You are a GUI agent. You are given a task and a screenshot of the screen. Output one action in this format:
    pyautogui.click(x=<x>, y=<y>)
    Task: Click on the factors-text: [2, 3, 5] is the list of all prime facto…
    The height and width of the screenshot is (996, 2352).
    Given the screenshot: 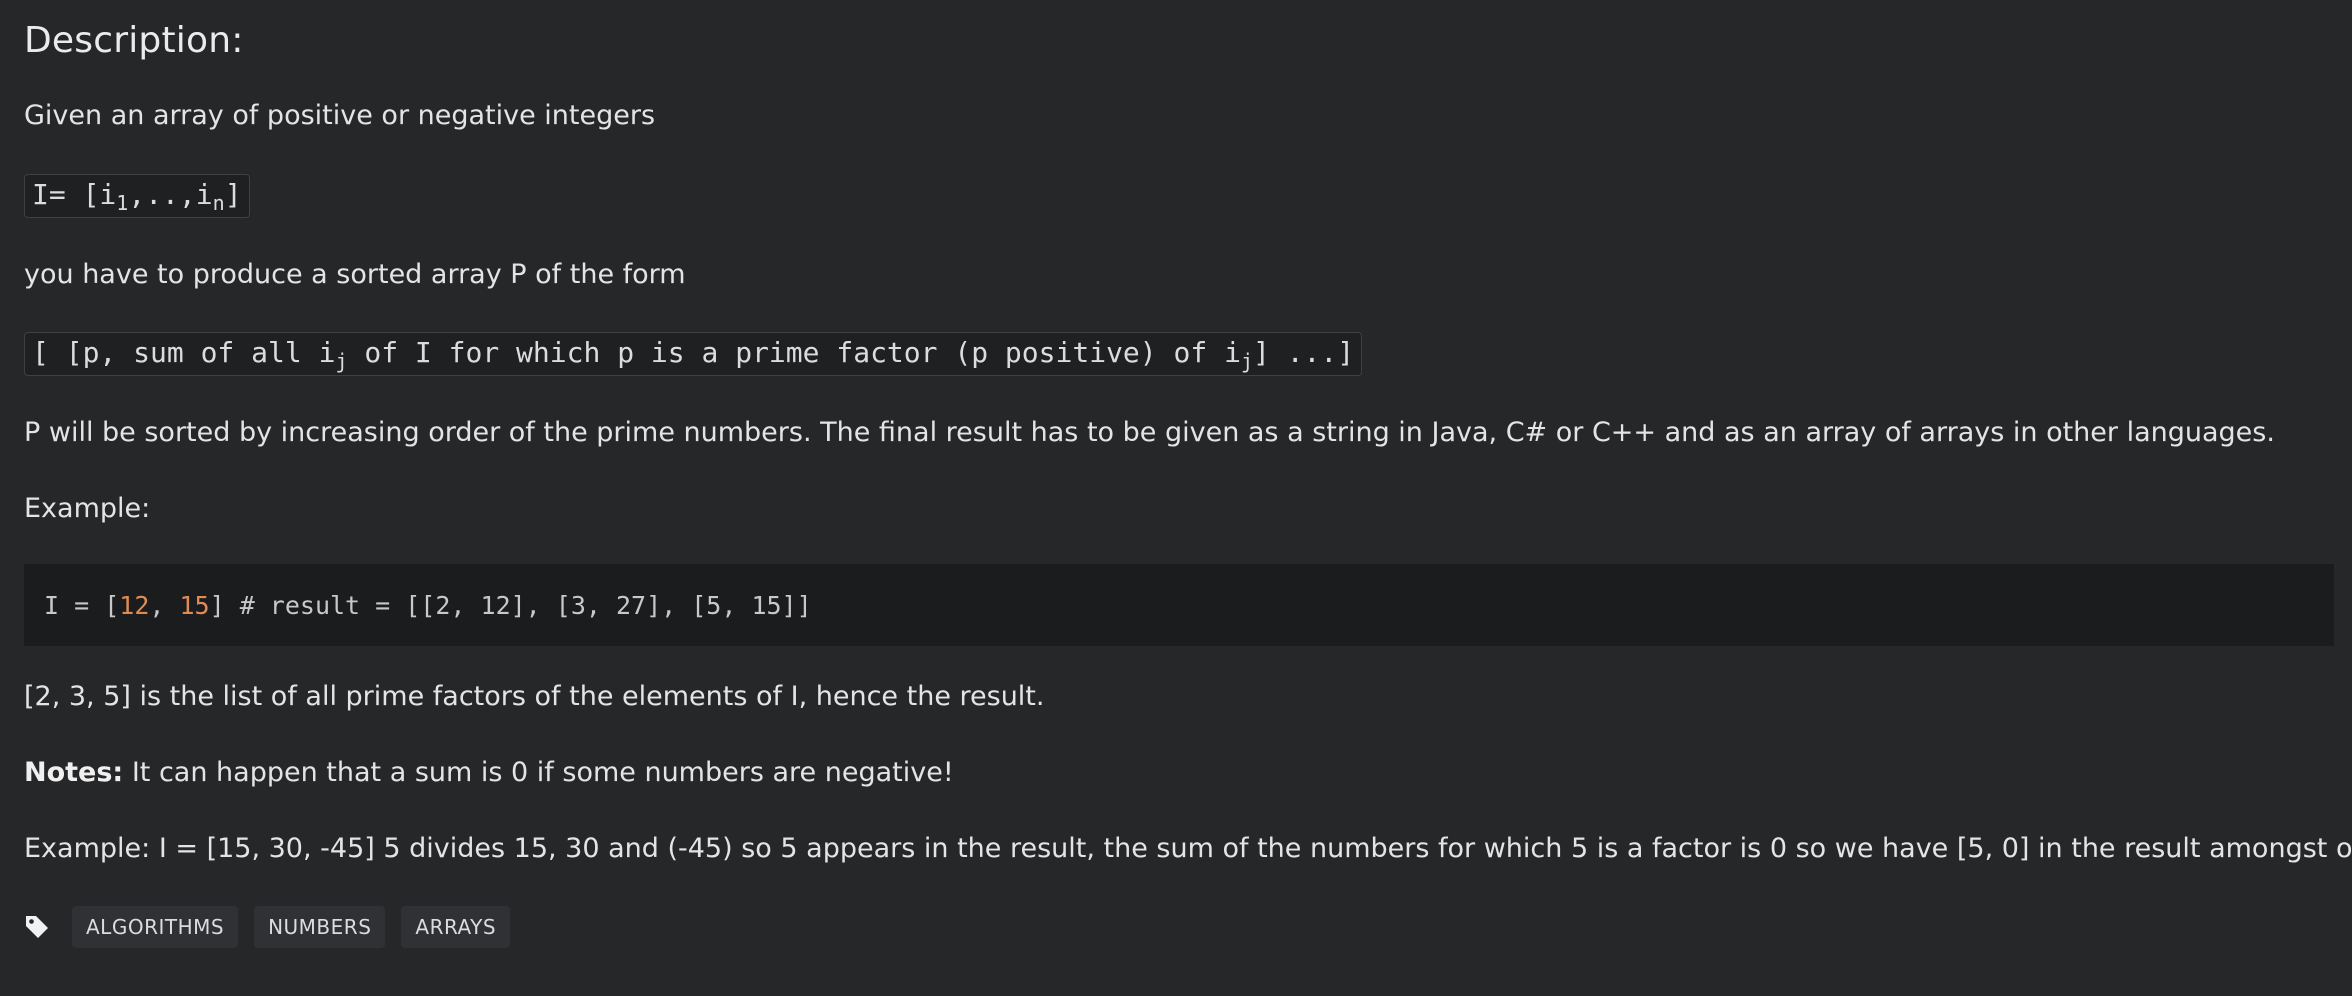 What is the action you would take?
    pyautogui.click(x=534, y=696)
    